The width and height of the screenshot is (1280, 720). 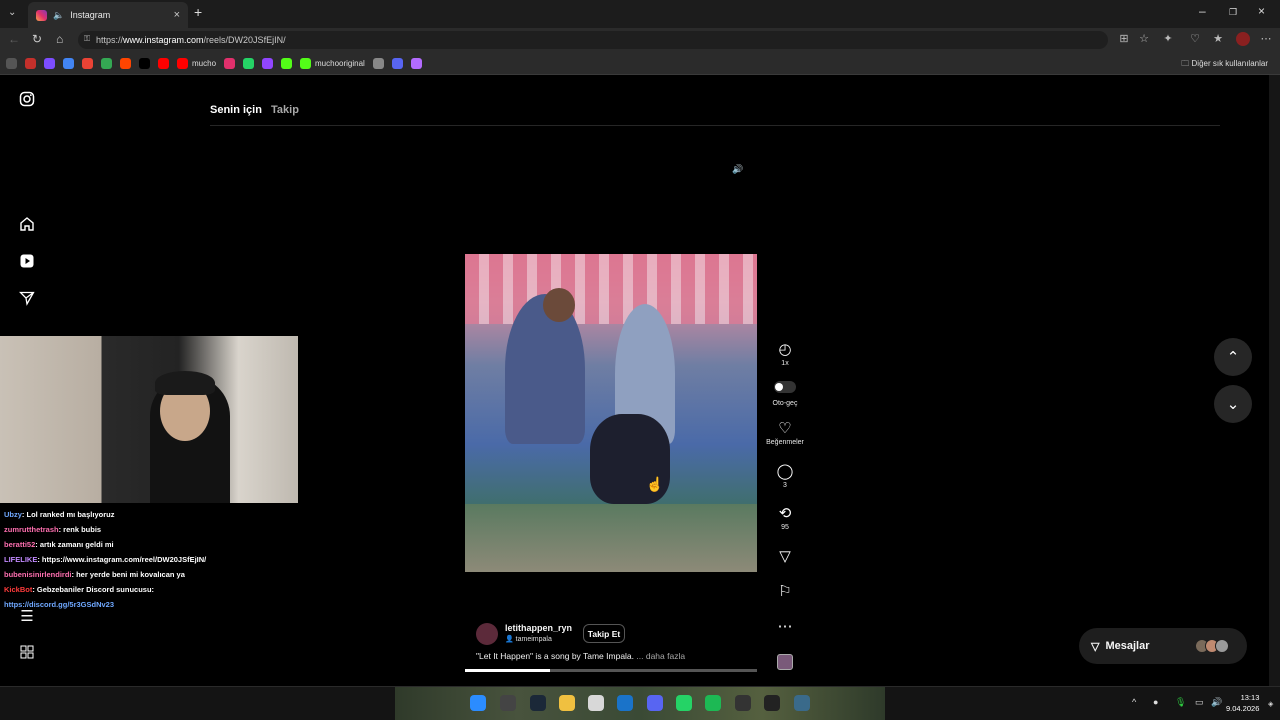 I want to click on video-backdrop-decor, so click(x=611, y=289).